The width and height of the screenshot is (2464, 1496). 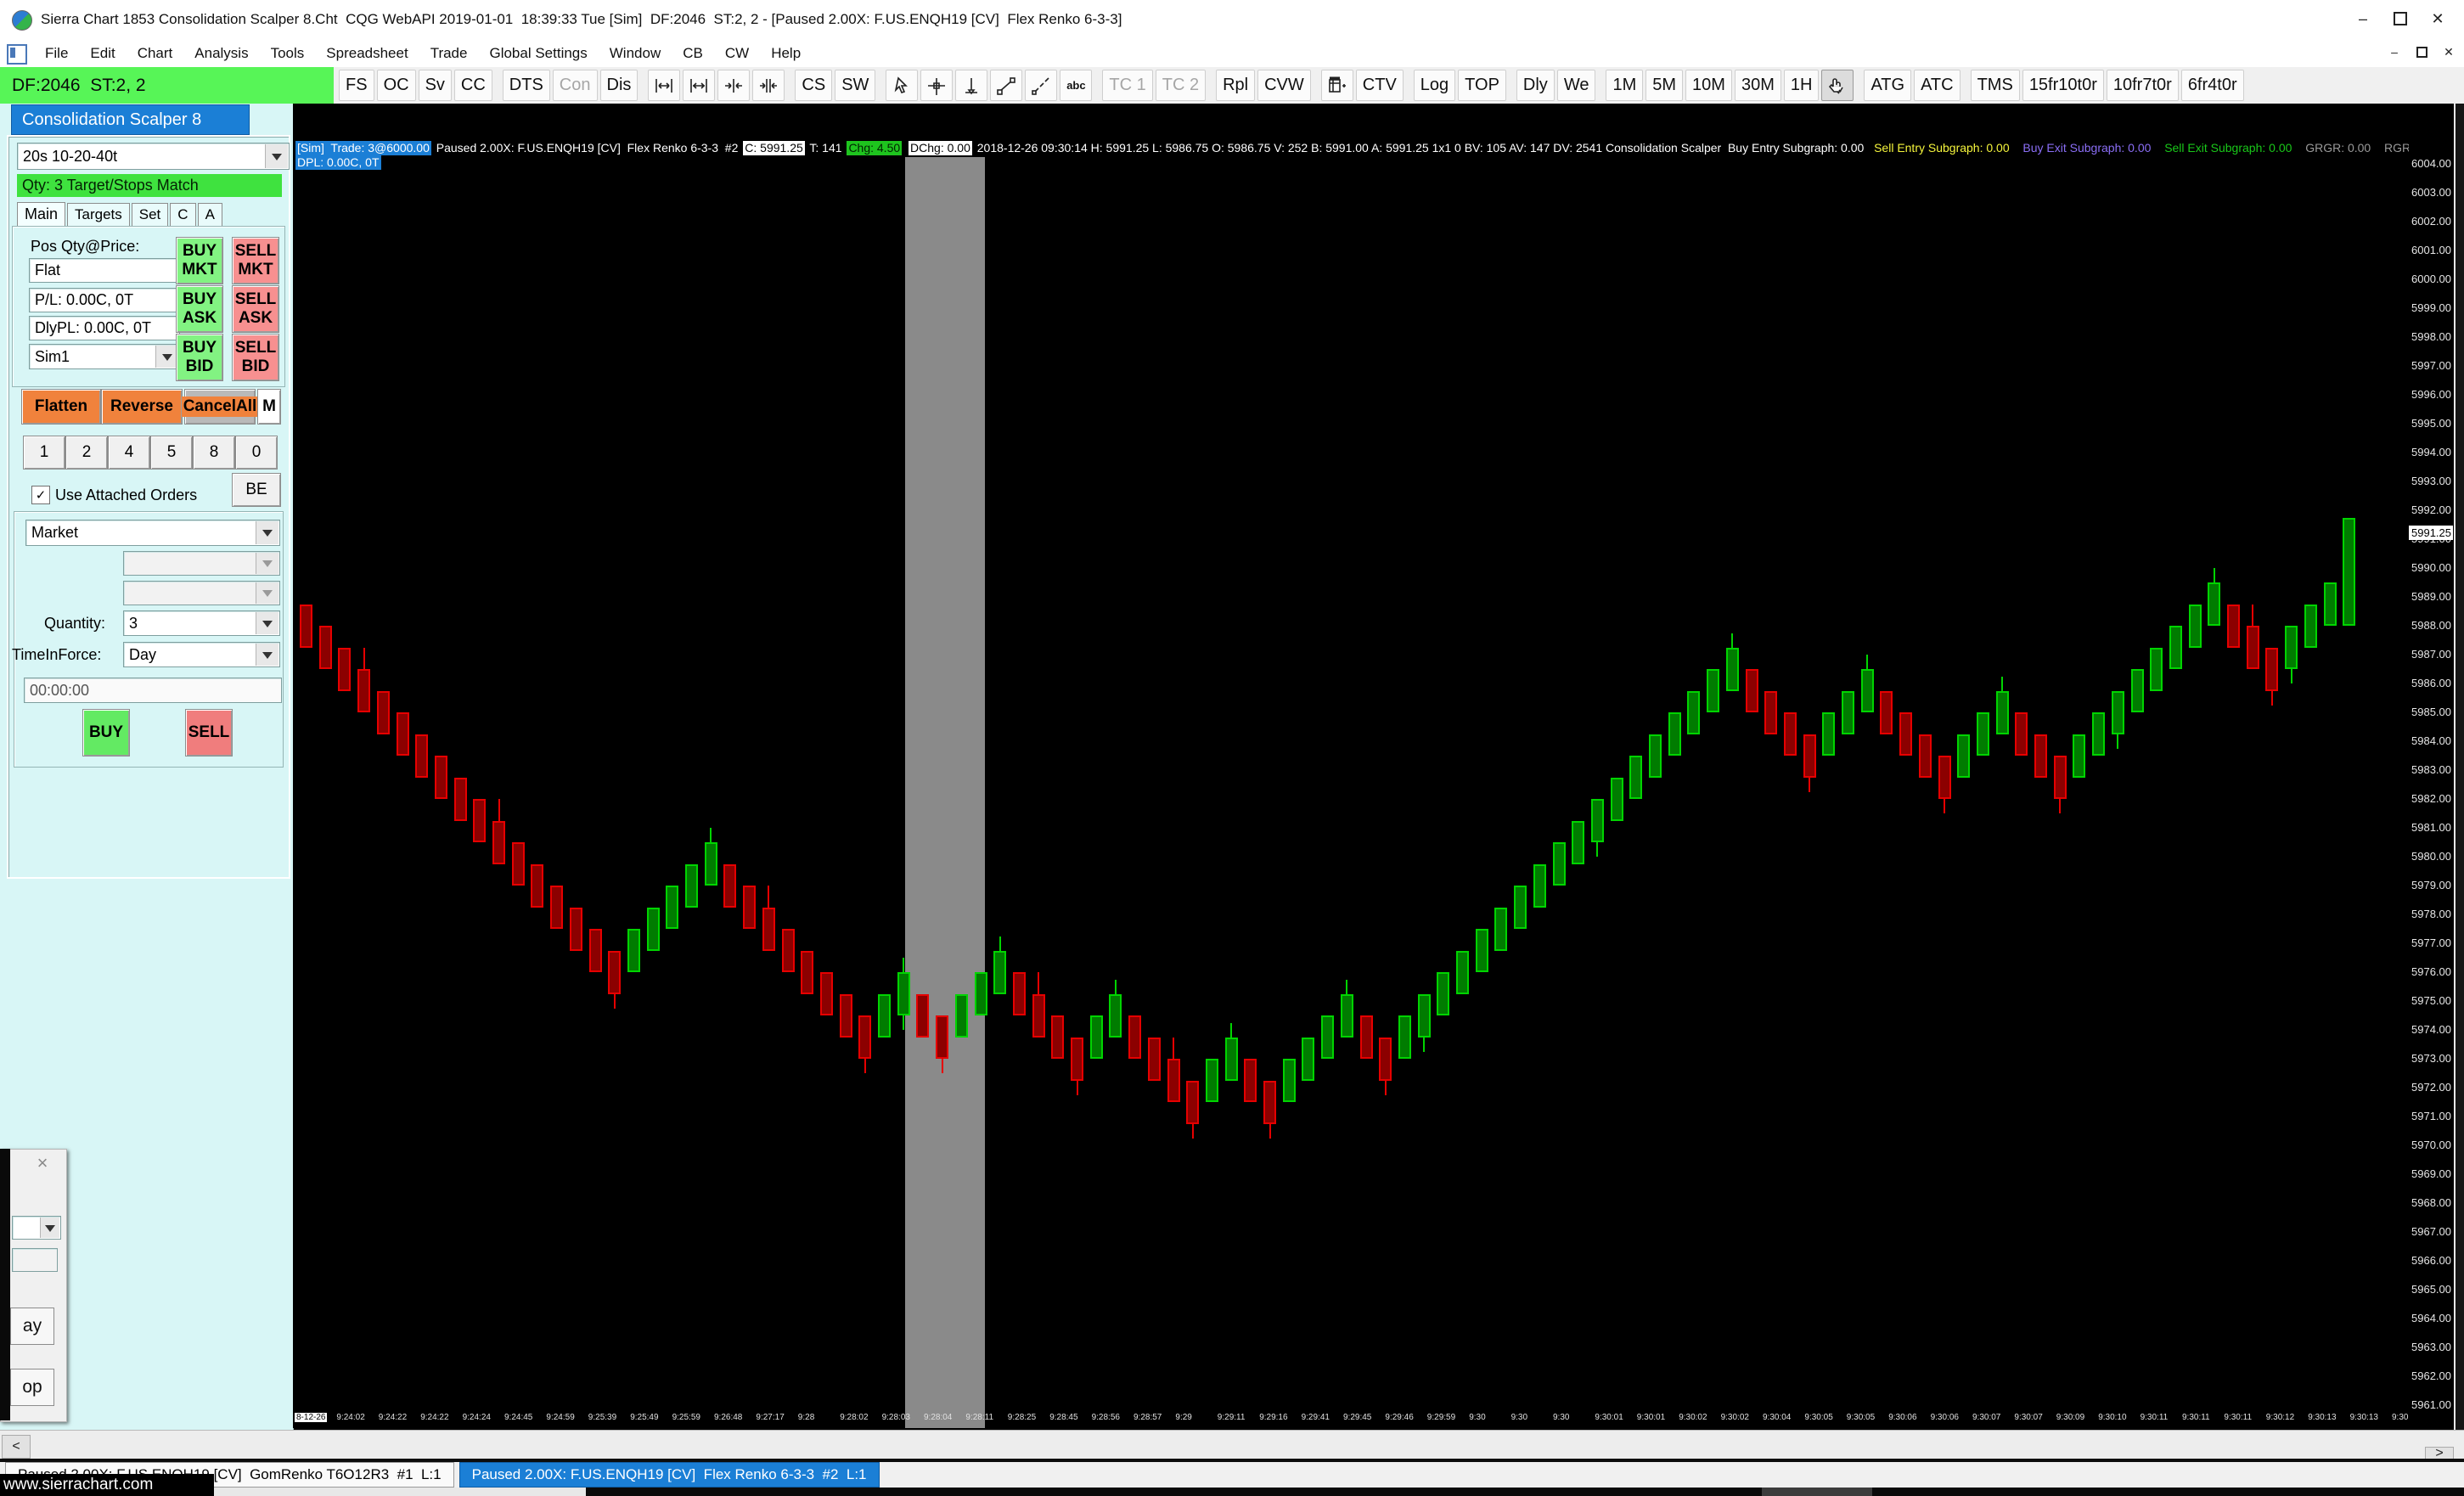 What do you see at coordinates (152, 533) in the screenshot?
I see `order-type-combobox: Market` at bounding box center [152, 533].